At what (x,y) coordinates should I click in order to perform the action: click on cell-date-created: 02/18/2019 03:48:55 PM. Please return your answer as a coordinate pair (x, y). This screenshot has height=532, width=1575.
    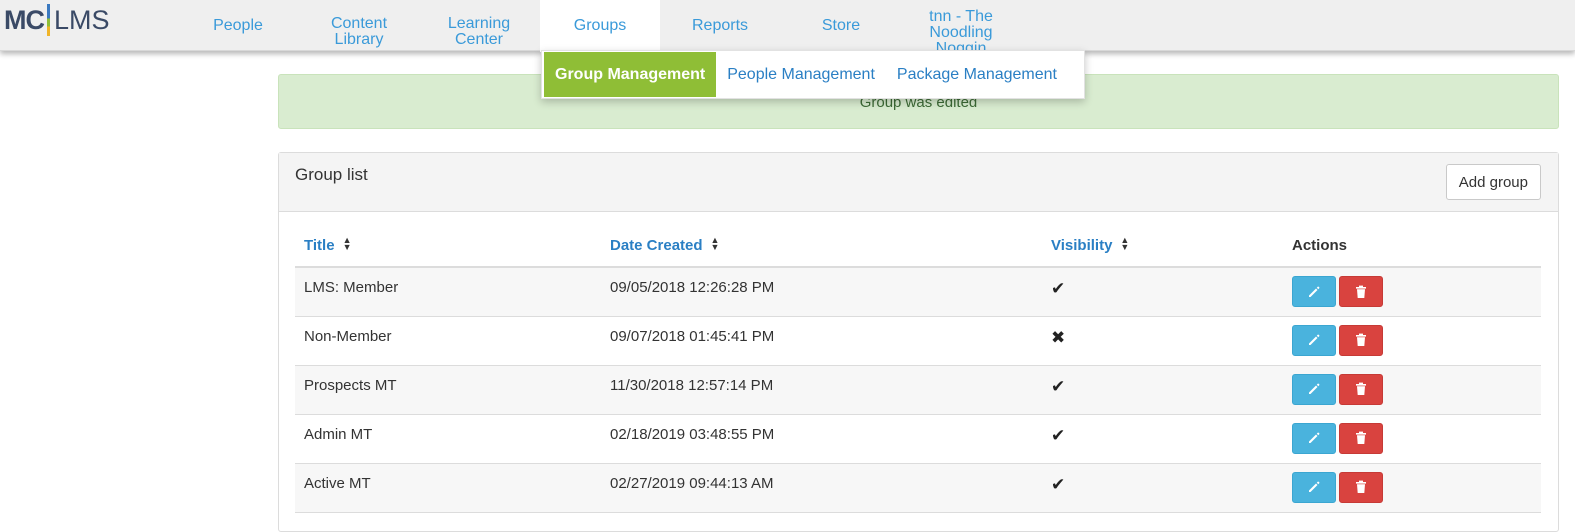
    Looking at the image, I should click on (821, 439).